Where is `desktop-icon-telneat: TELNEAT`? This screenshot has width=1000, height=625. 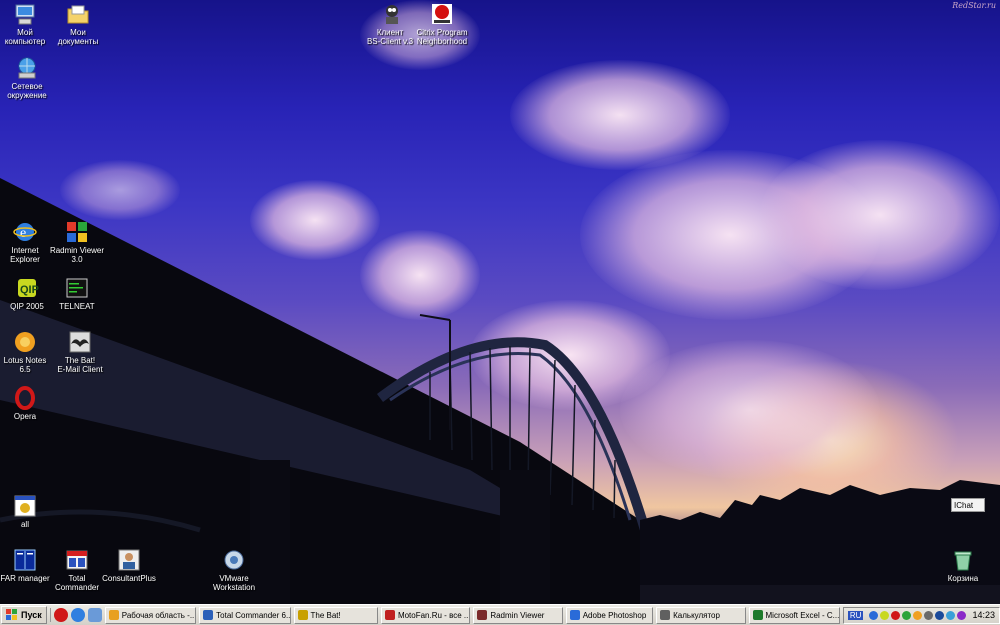 desktop-icon-telneat: TELNEAT is located at coordinates (77, 293).